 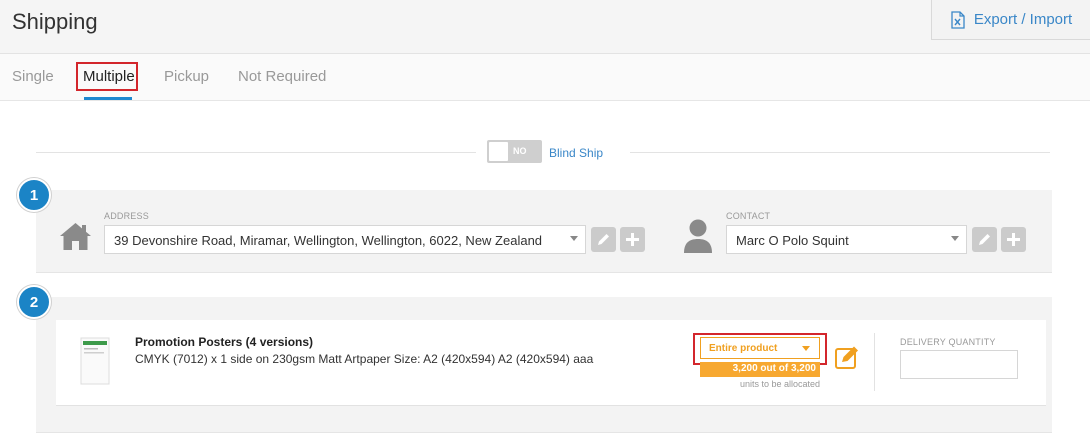 I want to click on blind-ship-toggle: NO, so click(x=514, y=151).